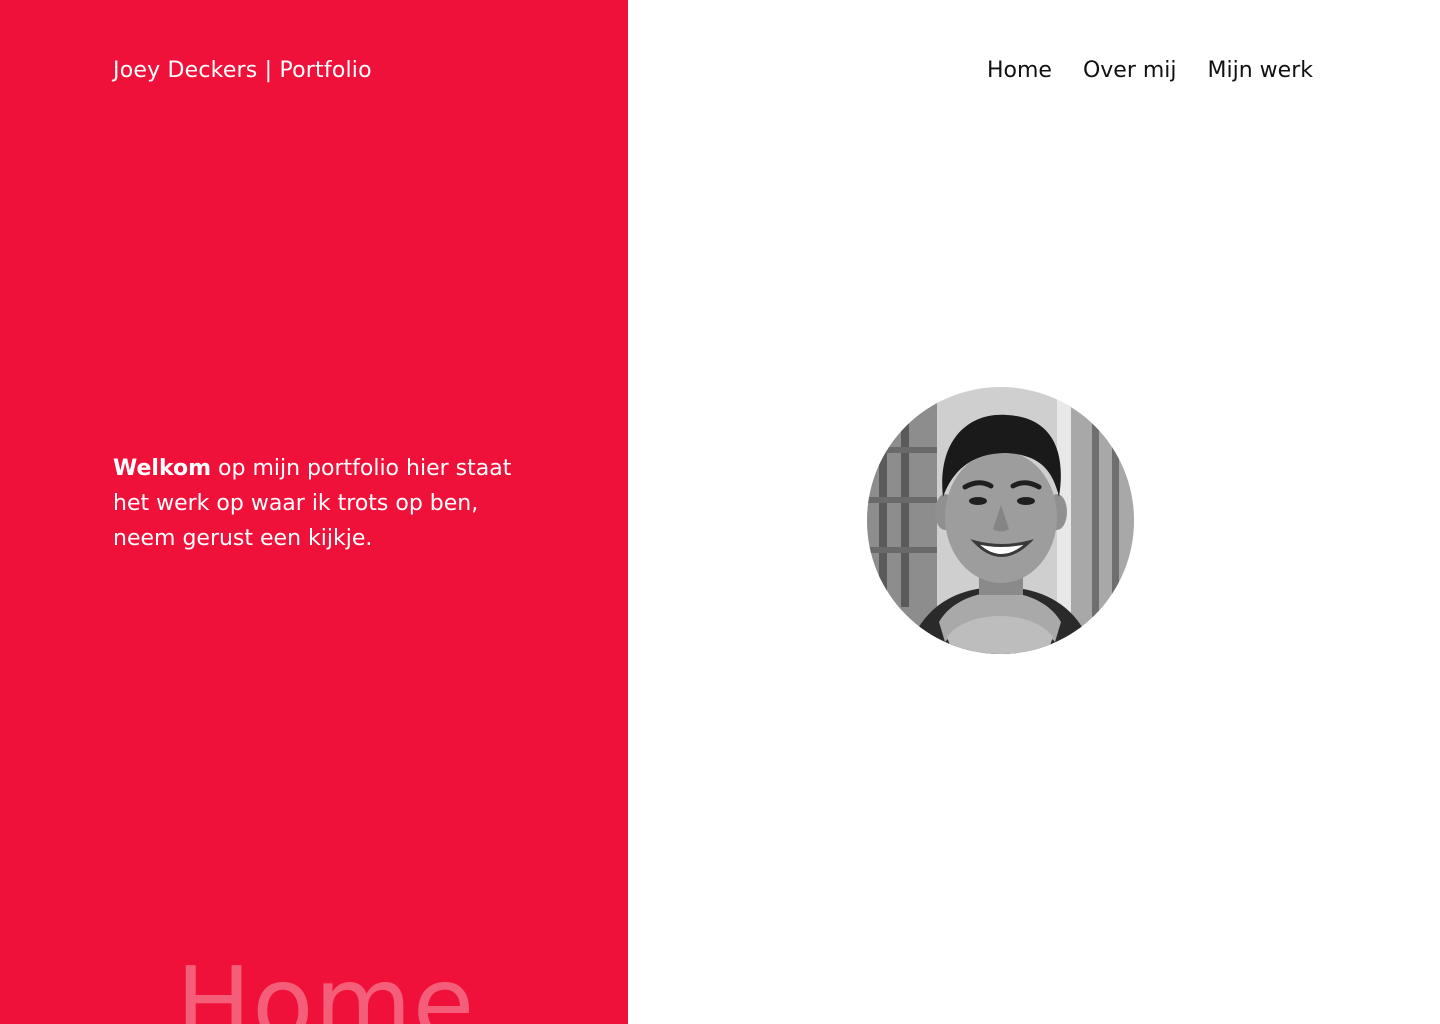 The width and height of the screenshot is (1440, 1024). I want to click on site-title: Joey Deckers | Portfolio, so click(242, 71).